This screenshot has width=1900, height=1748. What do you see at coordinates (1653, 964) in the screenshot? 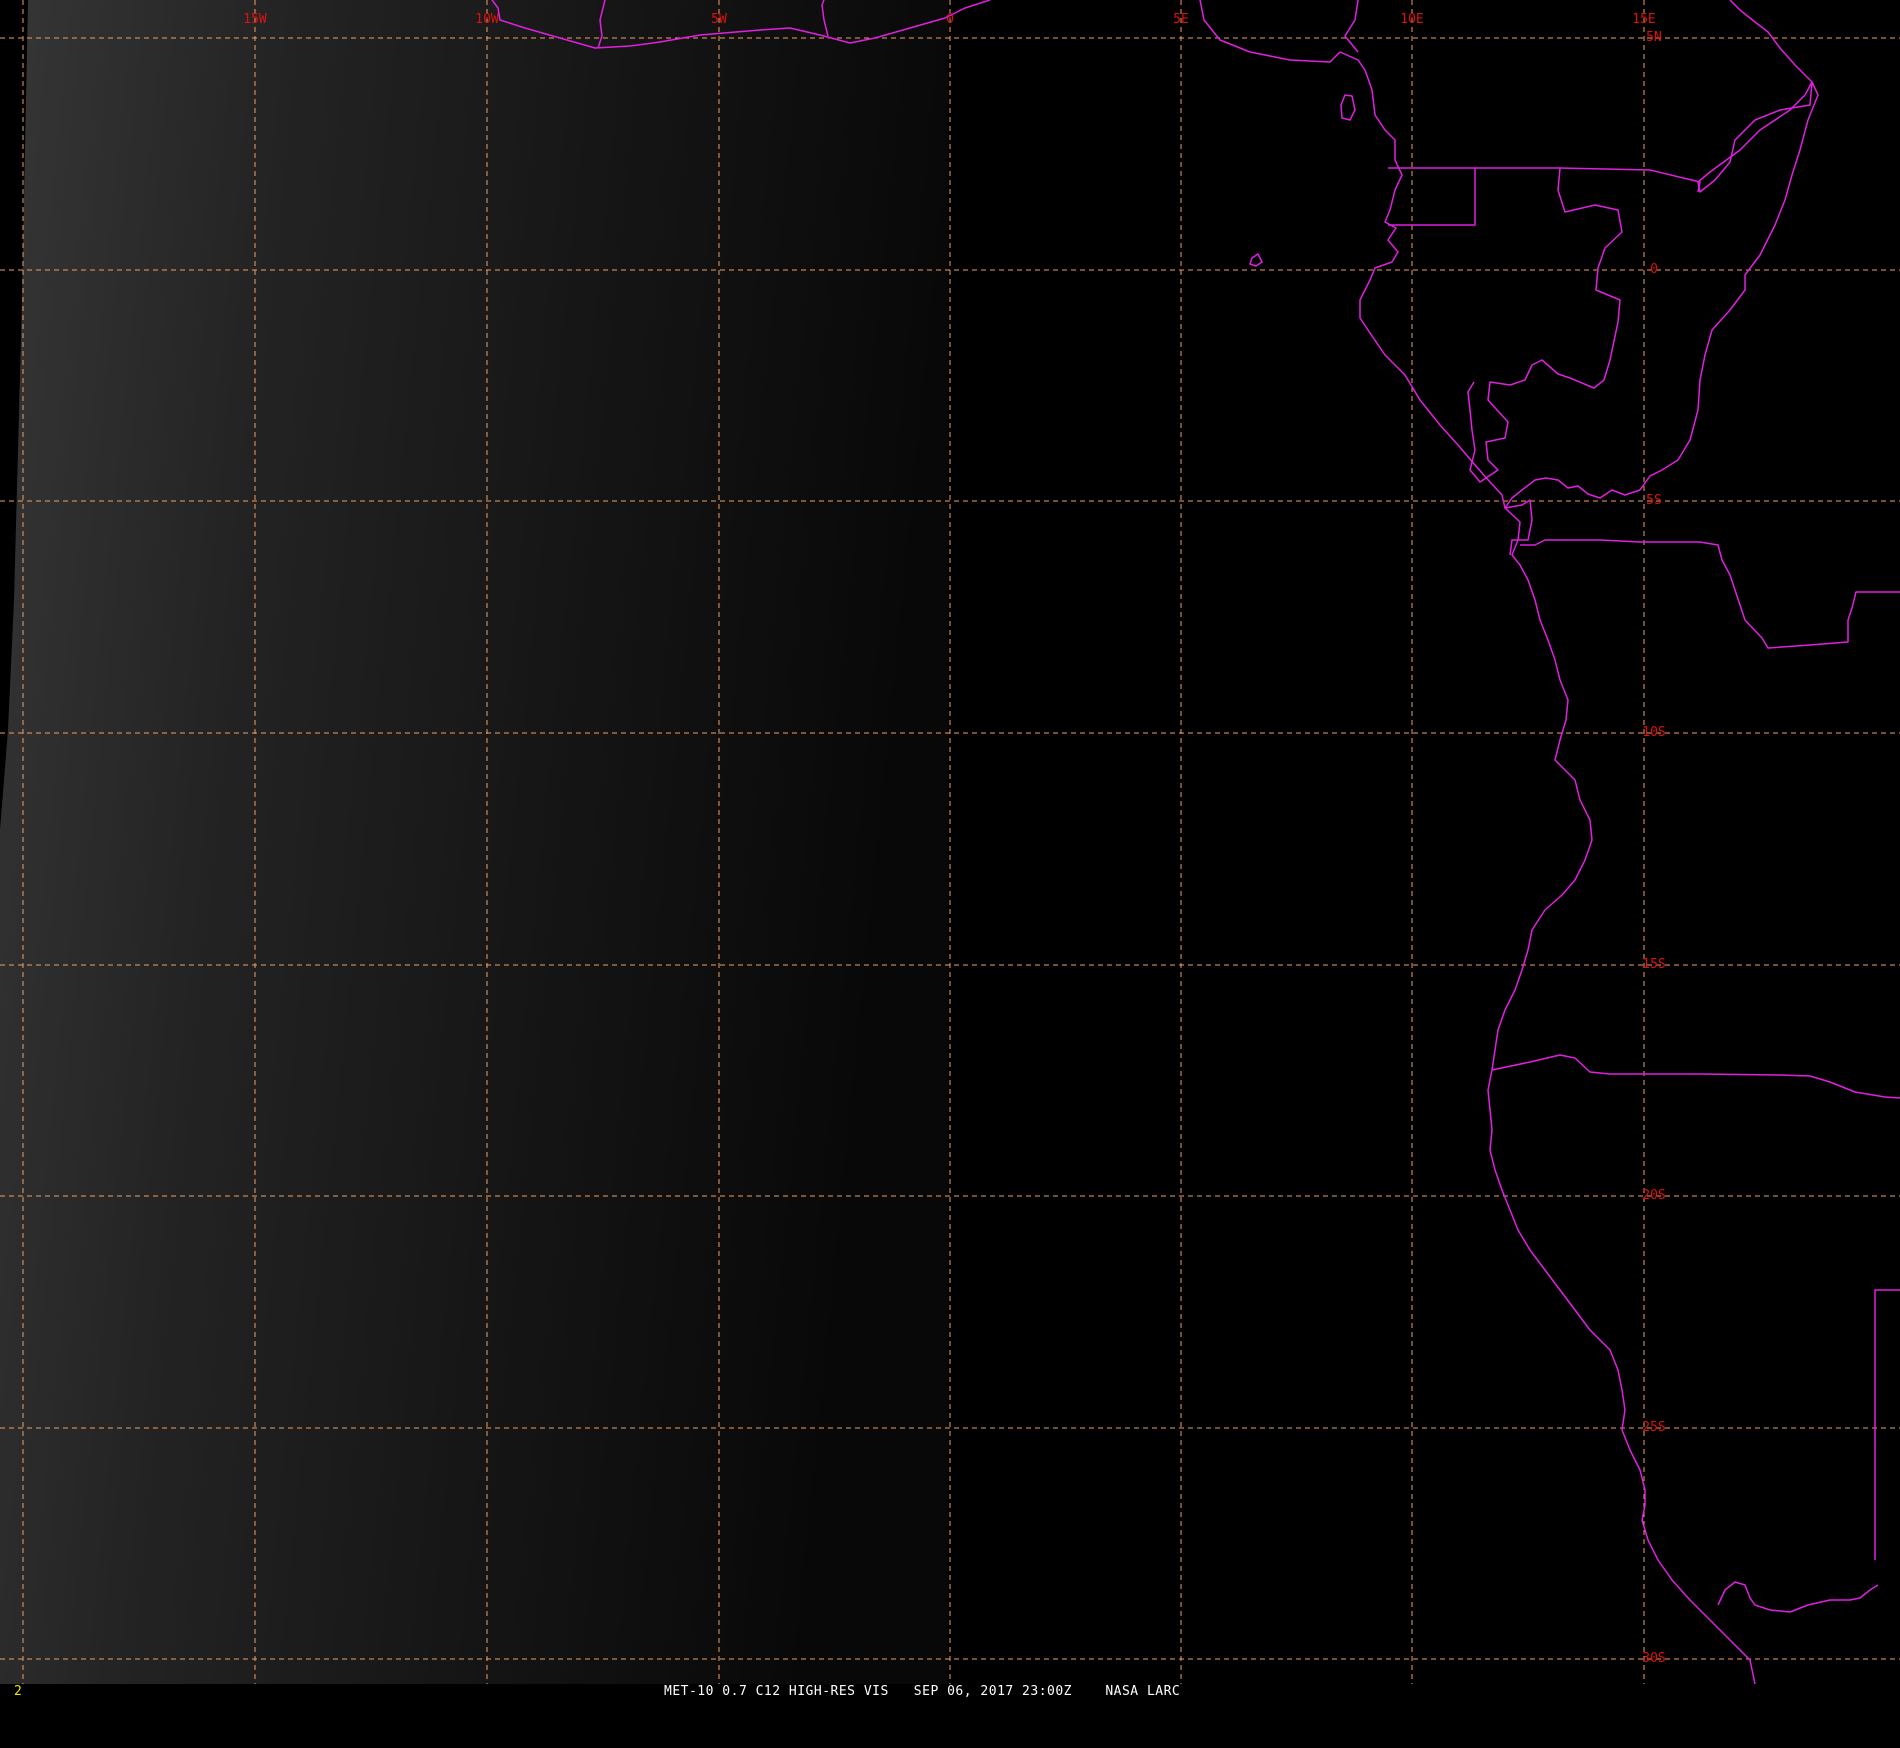
I see `lat-label-15s: 15S` at bounding box center [1653, 964].